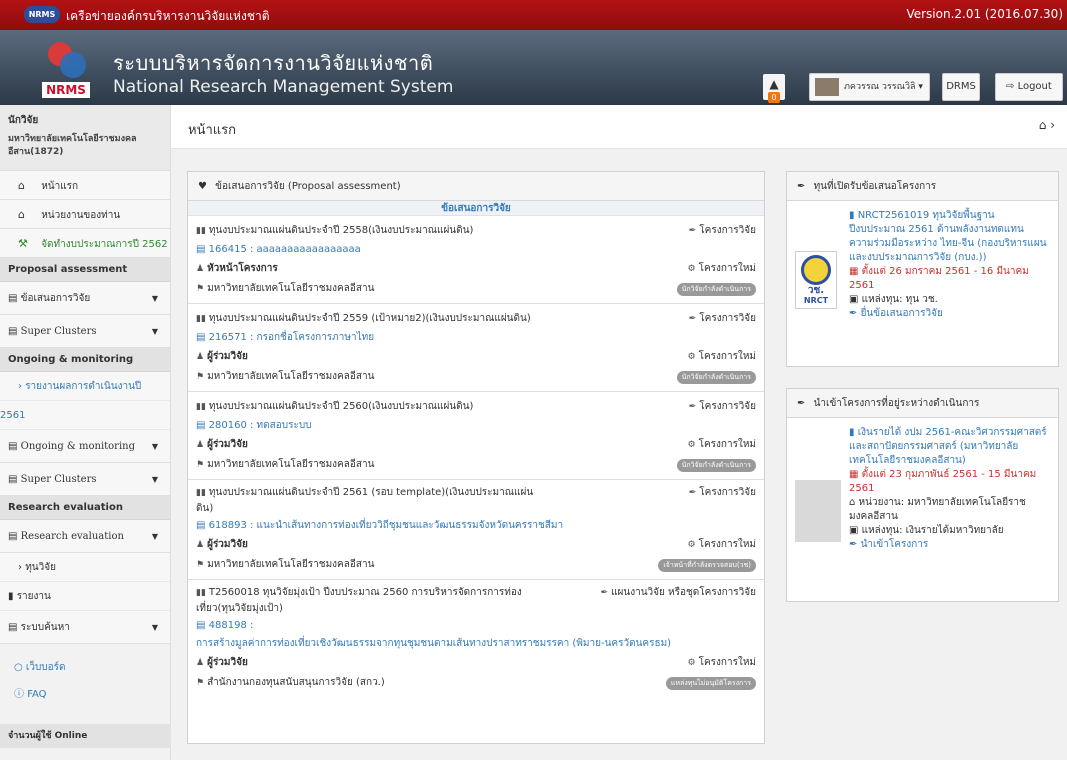  I want to click on sidebar-item-label: รายงานผลการดำเนินงานปี, so click(83, 386).